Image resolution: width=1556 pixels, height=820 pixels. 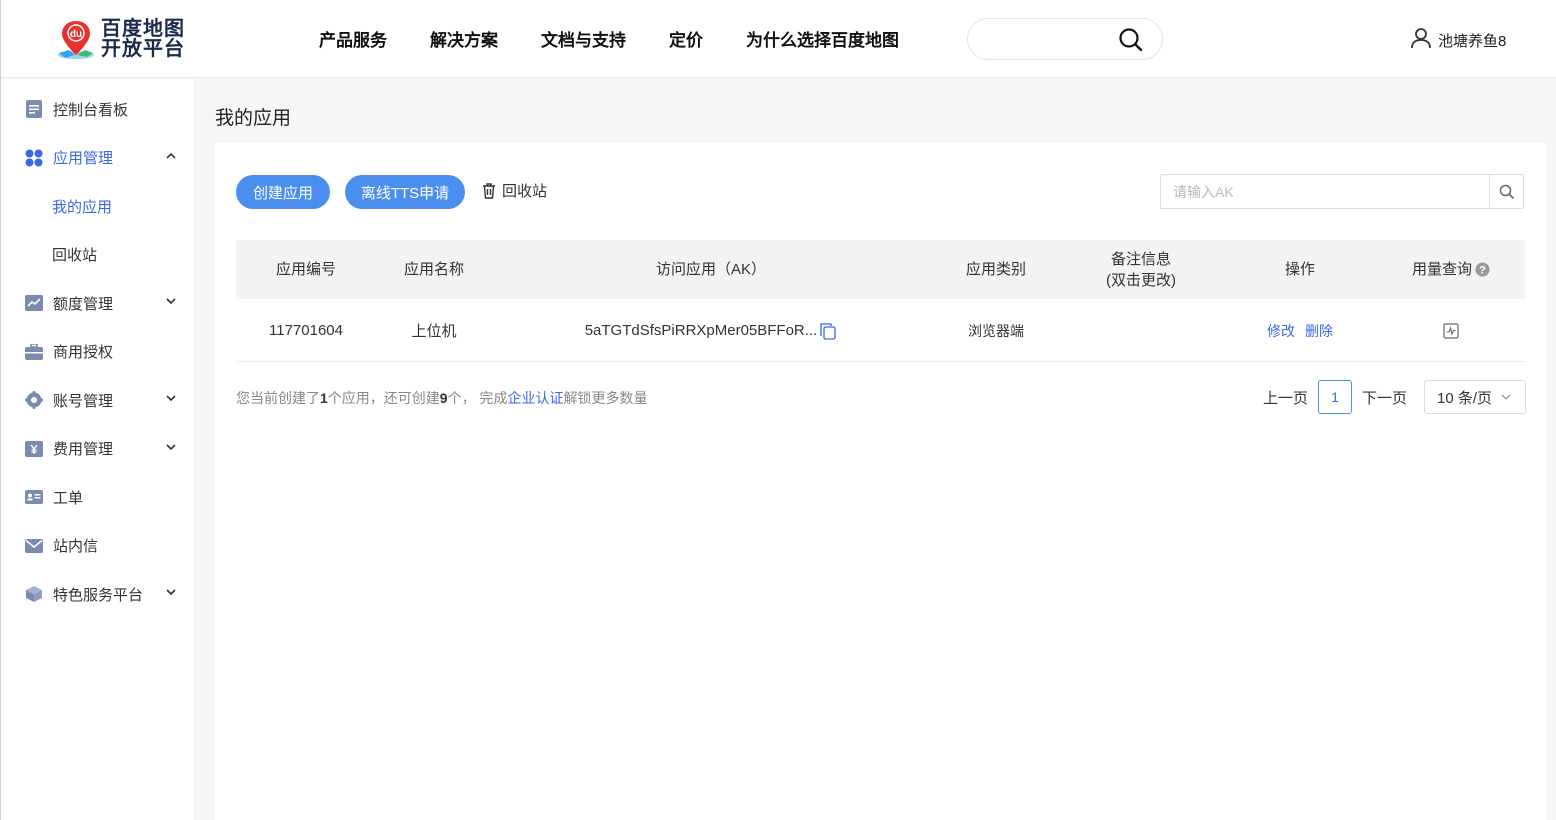 What do you see at coordinates (1141, 269) in the screenshot?
I see `col-note: 备注信息 (双击更改)` at bounding box center [1141, 269].